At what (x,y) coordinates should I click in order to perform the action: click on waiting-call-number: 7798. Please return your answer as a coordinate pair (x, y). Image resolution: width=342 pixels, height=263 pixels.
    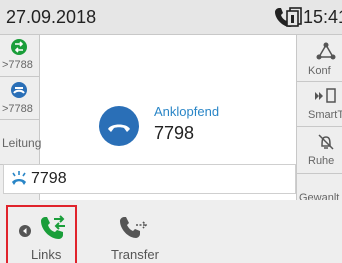
    Looking at the image, I should click on (49, 178).